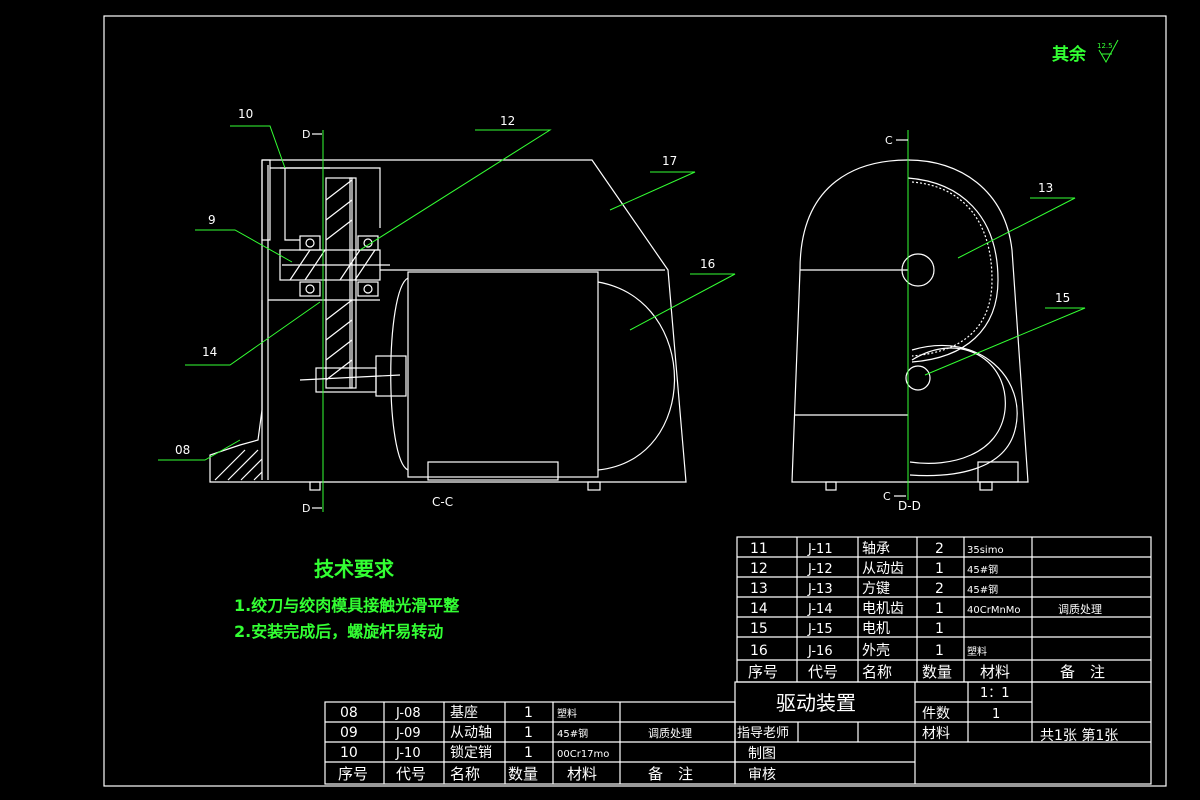 The width and height of the screenshot is (1200, 800). Describe the element at coordinates (408, 753) in the screenshot. I see `bom-lower-cell-code: J-10` at that location.